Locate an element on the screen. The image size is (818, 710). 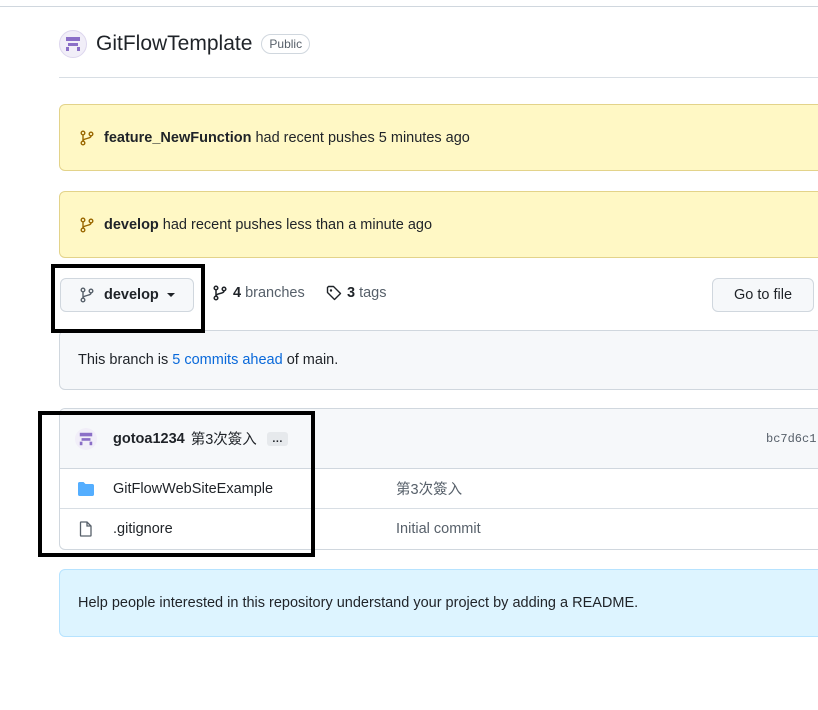
commit-message: 第3次簽入 is located at coordinates (224, 438).